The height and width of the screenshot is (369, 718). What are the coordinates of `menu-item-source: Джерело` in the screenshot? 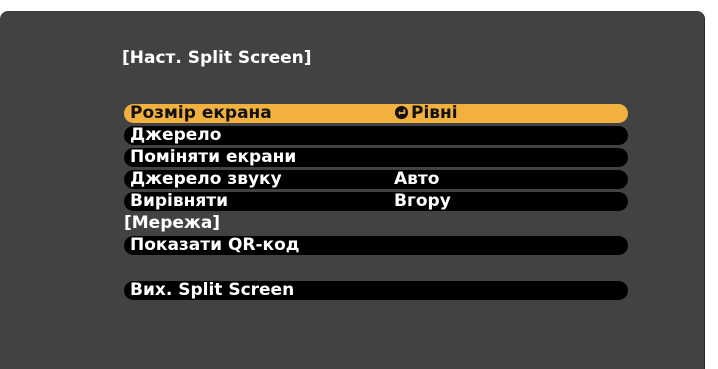 It's located at (376, 135).